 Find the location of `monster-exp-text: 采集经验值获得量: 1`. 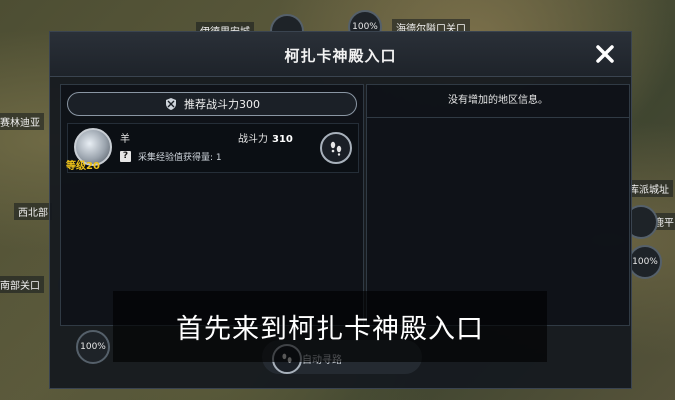

monster-exp-text: 采集经验值获得量: 1 is located at coordinates (180, 158).